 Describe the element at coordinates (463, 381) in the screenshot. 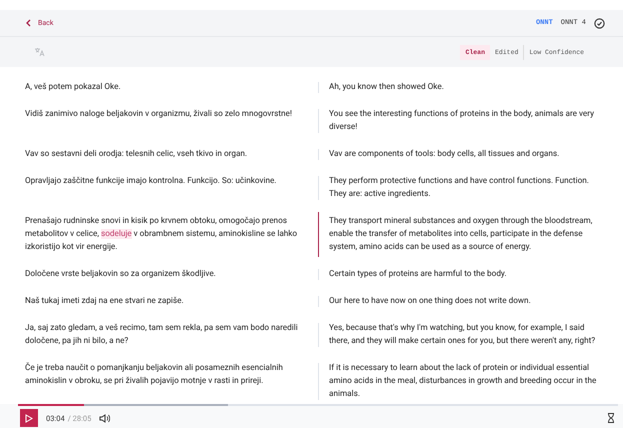

I see `translation-text: If it is necessary to learn about the lack of protein or individual essential amino acids in the meal, disturbances in growth and breeding occur in the animals.` at that location.